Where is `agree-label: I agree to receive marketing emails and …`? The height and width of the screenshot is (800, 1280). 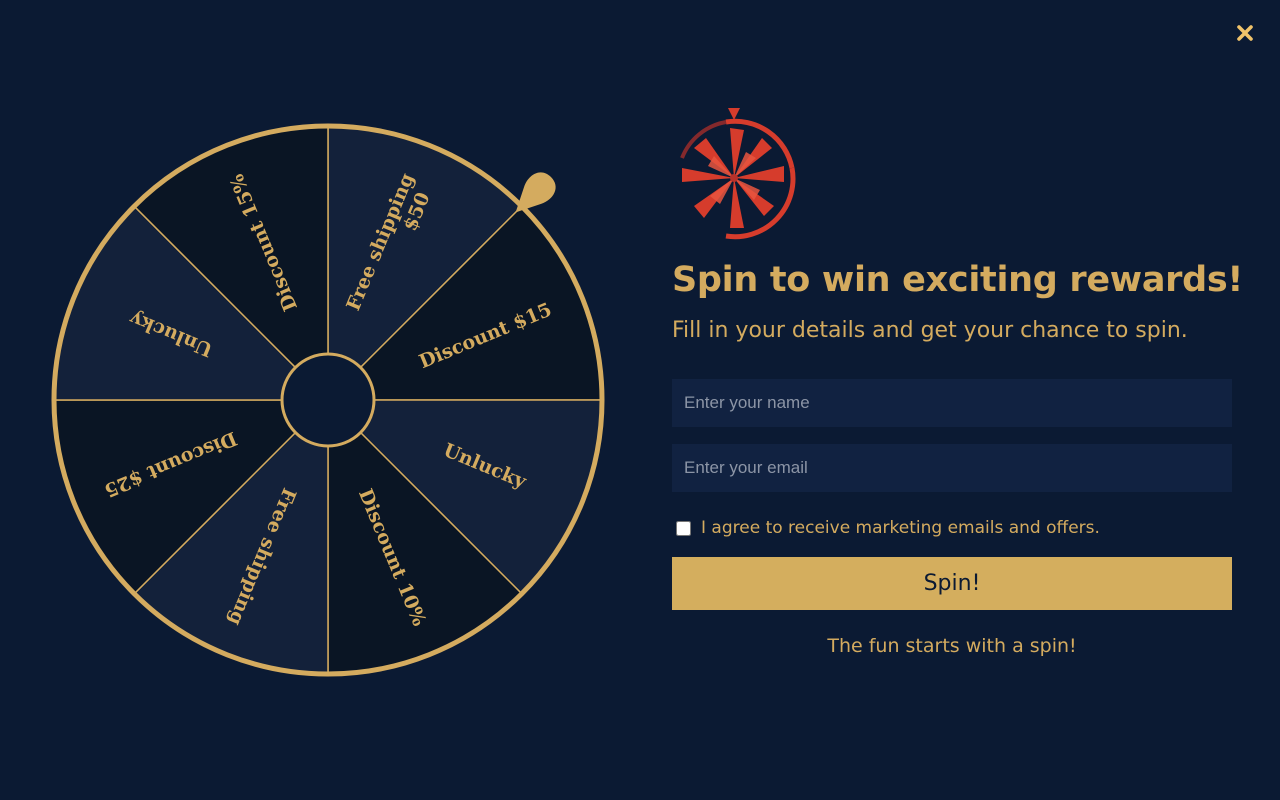
agree-label: I agree to receive marketing emails and … is located at coordinates (900, 528).